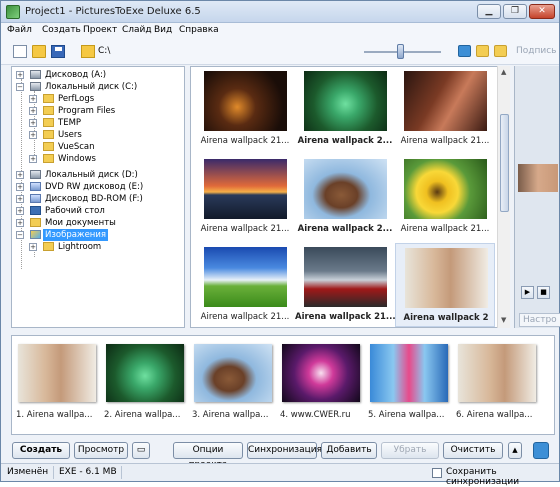 The height and width of the screenshot is (487, 560). Describe the element at coordinates (104, 147) in the screenshot. I see `tree-item-vuescan: VueScan` at that location.